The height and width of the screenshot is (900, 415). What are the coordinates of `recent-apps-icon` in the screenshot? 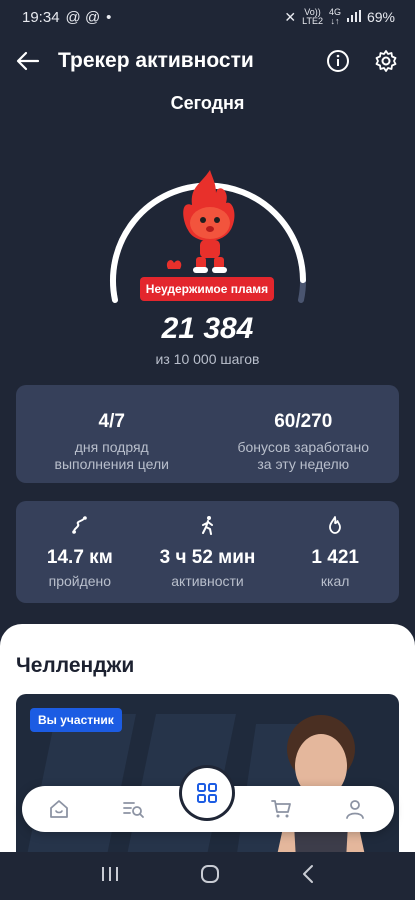 It's located at (110, 873).